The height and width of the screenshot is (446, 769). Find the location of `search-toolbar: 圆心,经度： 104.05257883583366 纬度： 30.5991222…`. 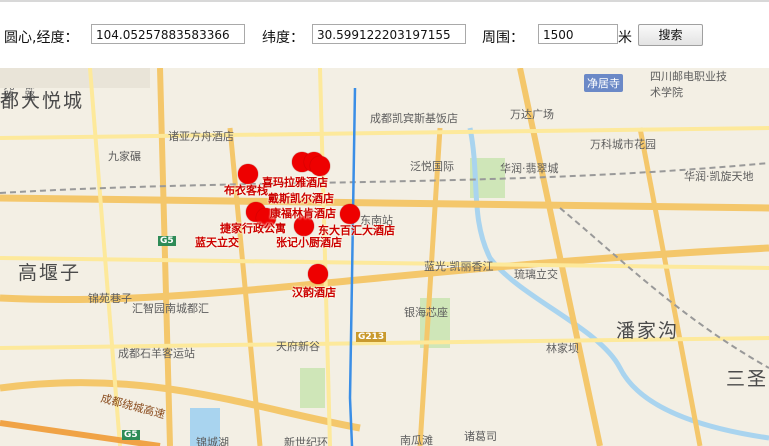

search-toolbar: 圆心,经度： 104.05257883583366 纬度： 30.5991222… is located at coordinates (384, 36).